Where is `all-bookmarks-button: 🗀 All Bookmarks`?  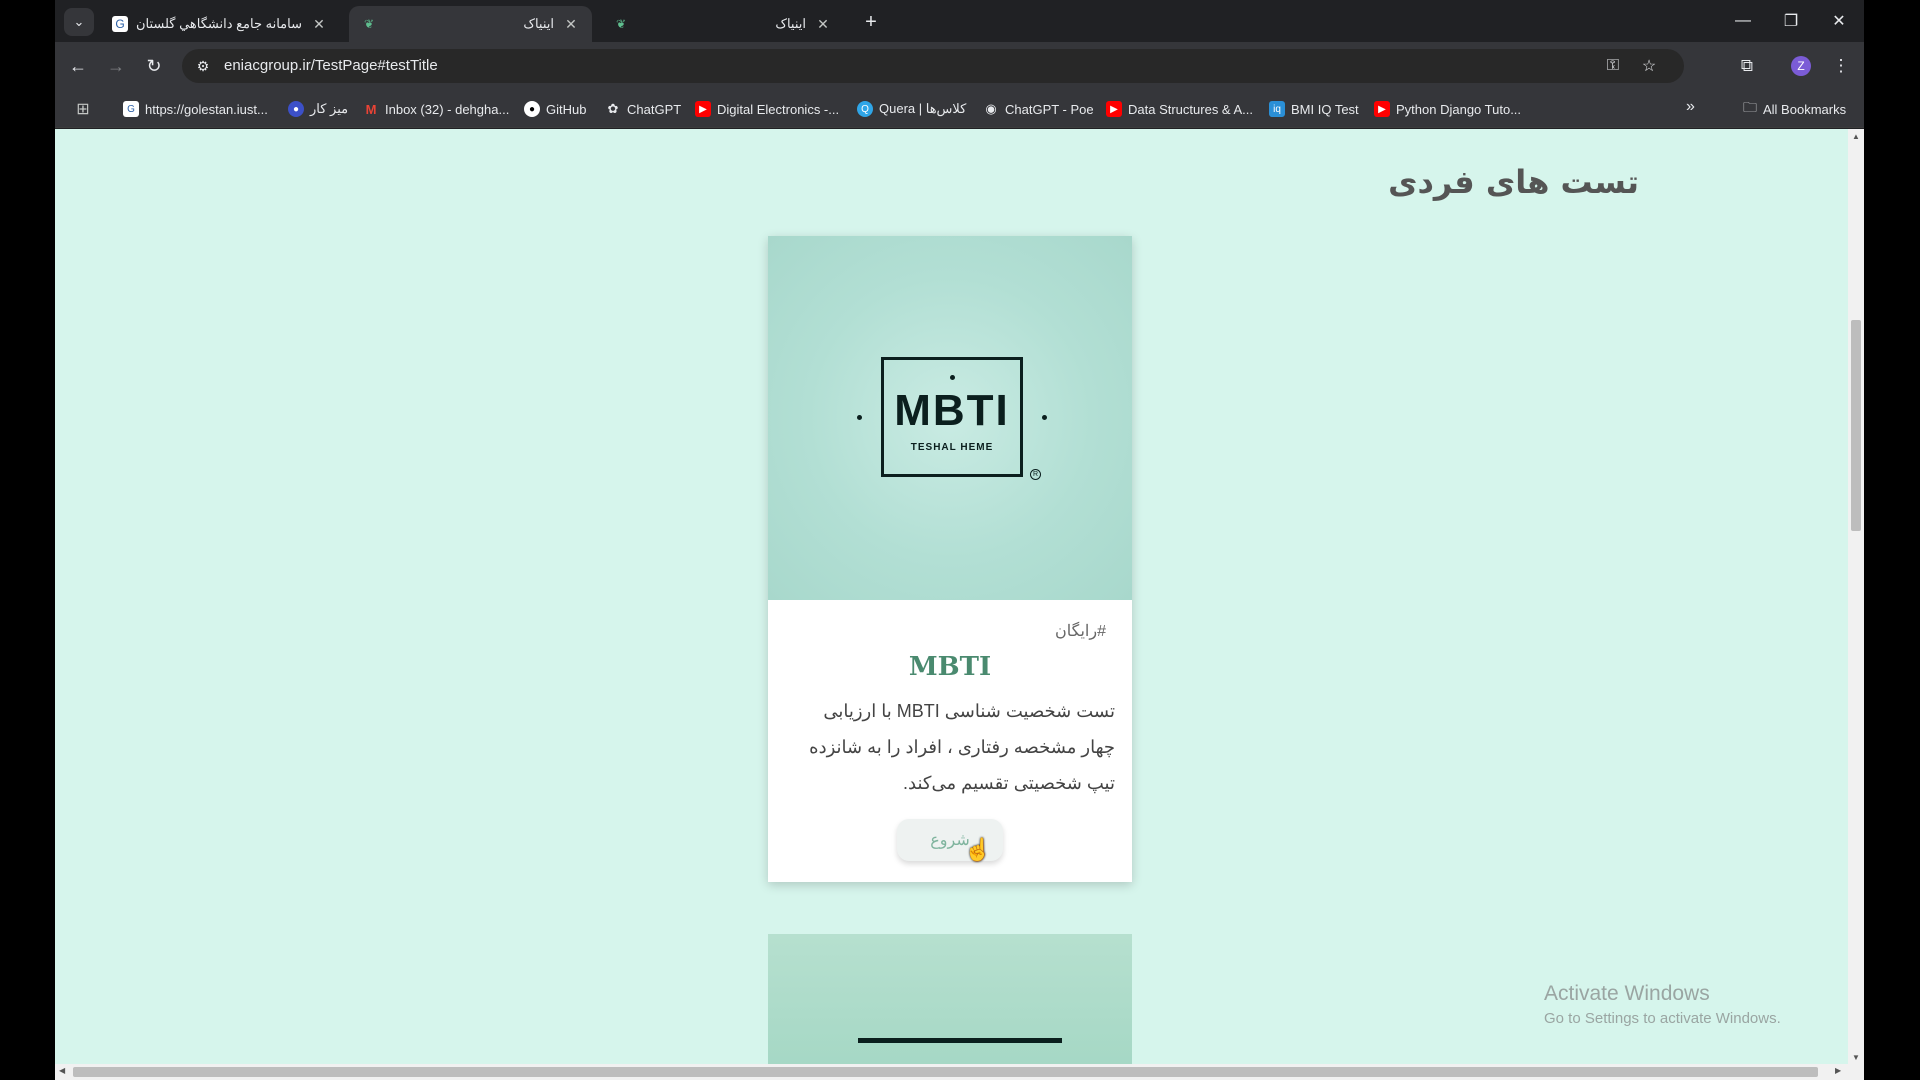 all-bookmarks-button: 🗀 All Bookmarks is located at coordinates (1794, 109).